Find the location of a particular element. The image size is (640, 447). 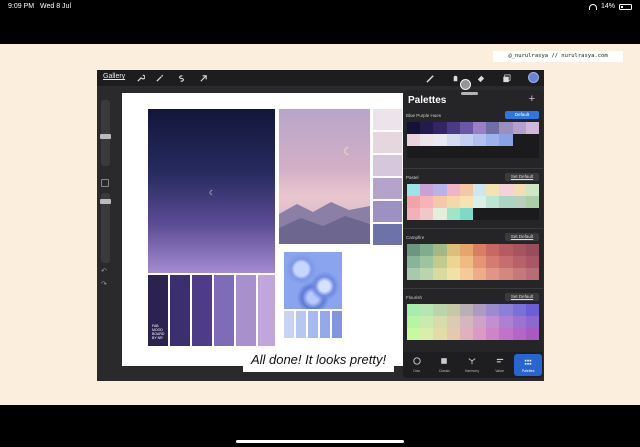

gallery-button: Gallery is located at coordinates (114, 76).